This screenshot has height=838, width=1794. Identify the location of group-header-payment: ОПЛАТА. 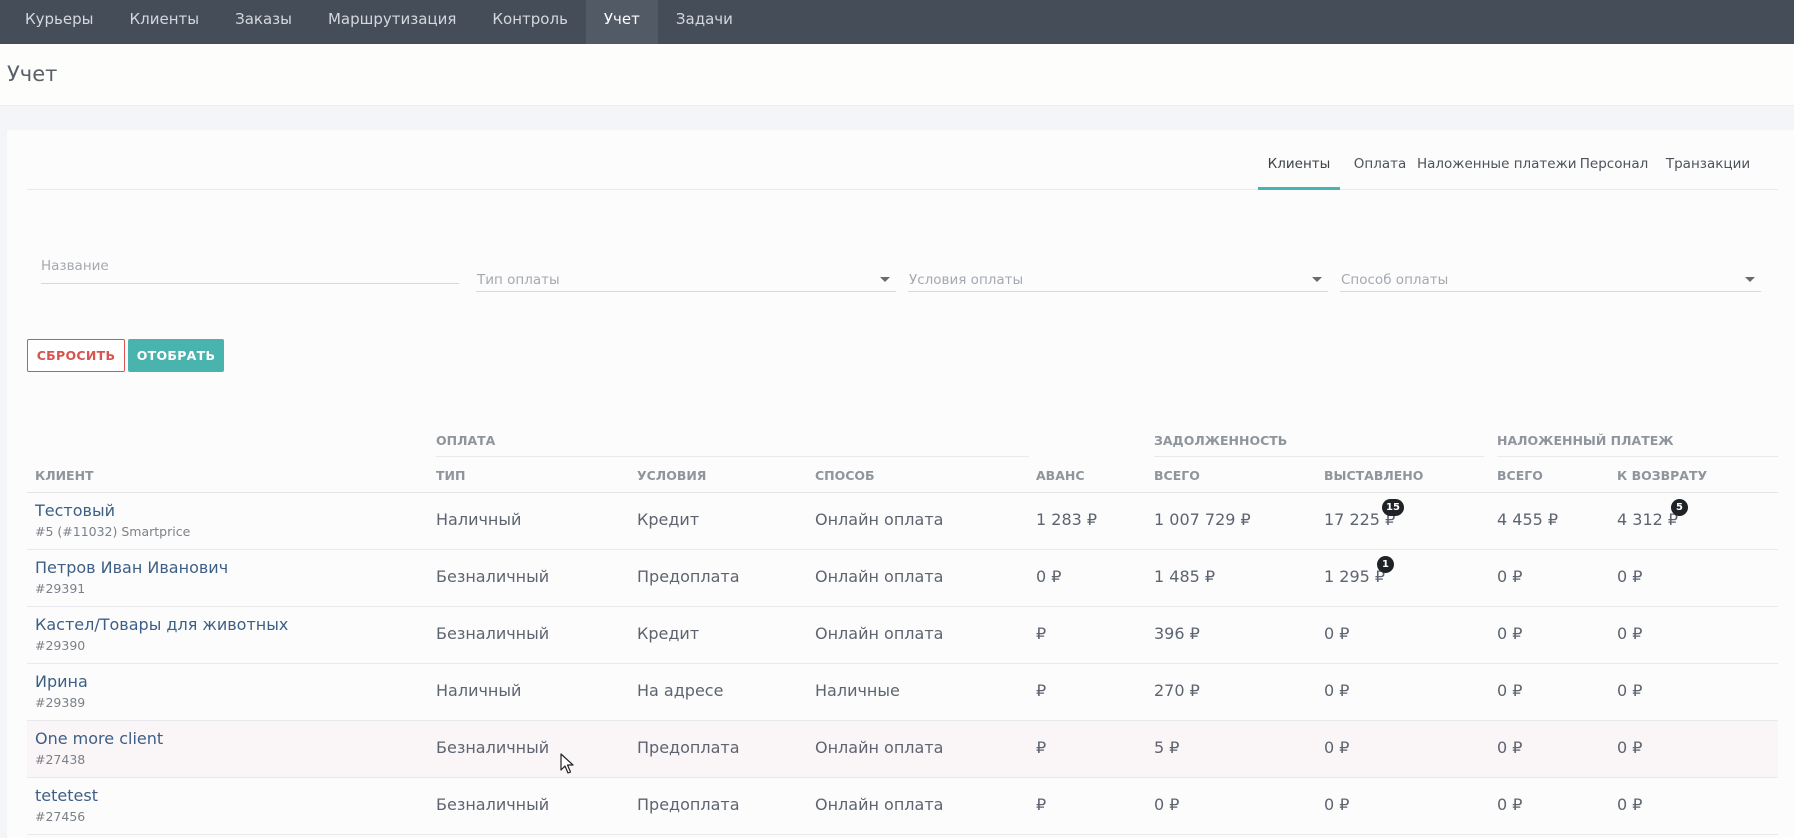
(466, 440).